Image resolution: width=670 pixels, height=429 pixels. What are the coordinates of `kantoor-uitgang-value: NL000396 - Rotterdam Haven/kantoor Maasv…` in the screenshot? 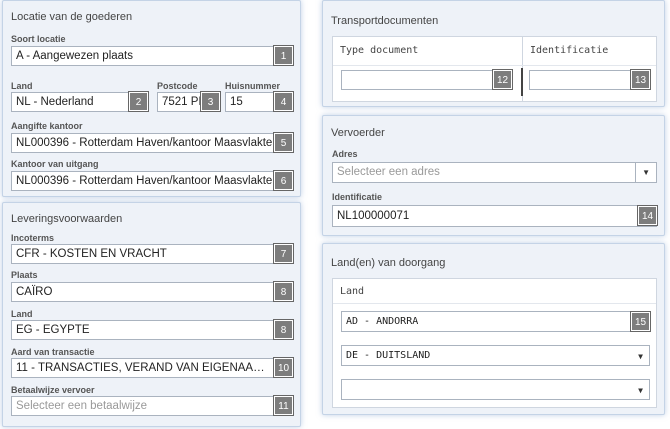 It's located at (144, 181).